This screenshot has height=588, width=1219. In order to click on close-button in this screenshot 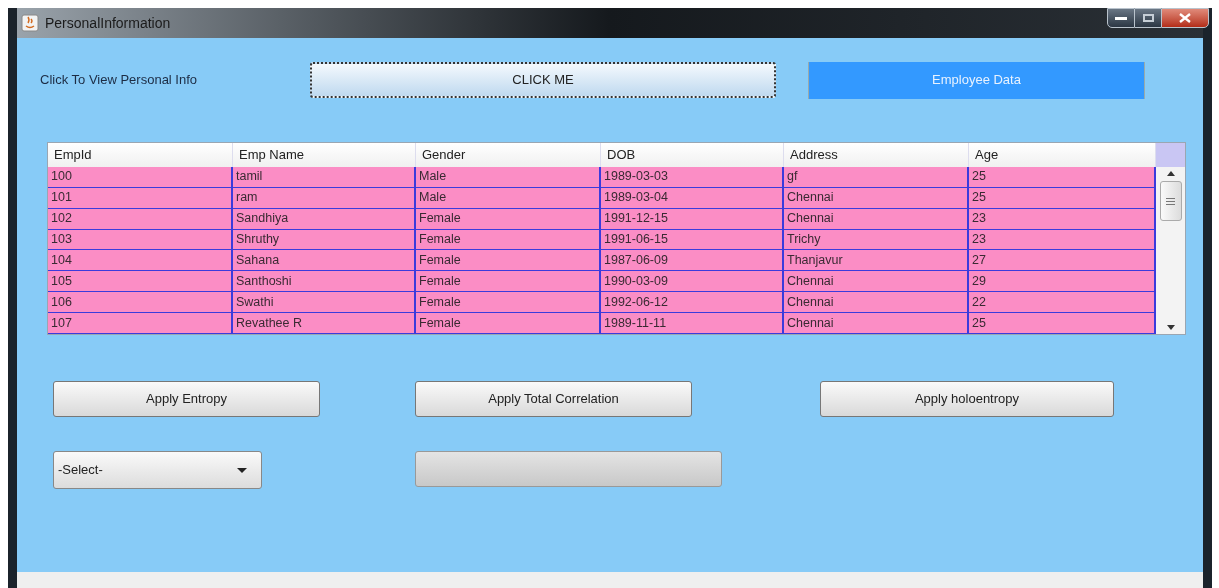, I will do `click(1185, 18)`.